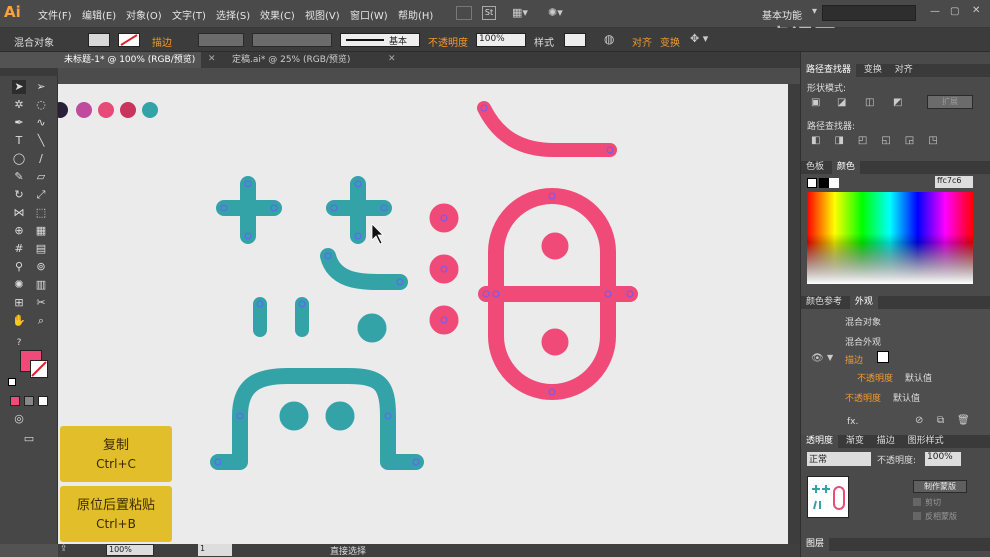  Describe the element at coordinates (15, 401) in the screenshot. I see `color-mode-icon` at that location.